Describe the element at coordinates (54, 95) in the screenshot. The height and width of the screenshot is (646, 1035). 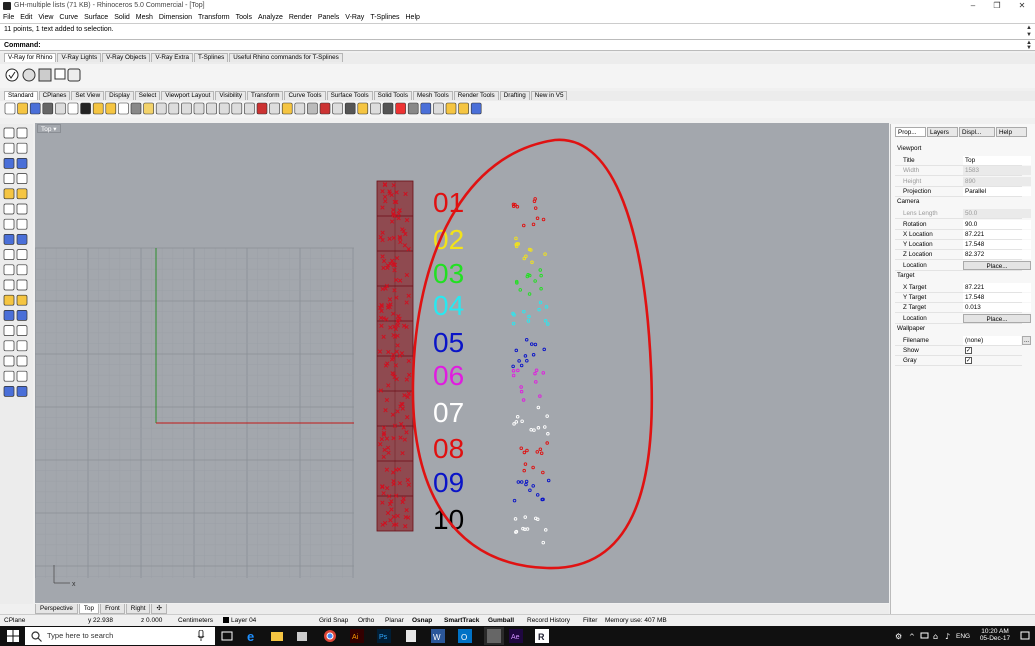
I see `tab-cplanes: CPlanes` at that location.